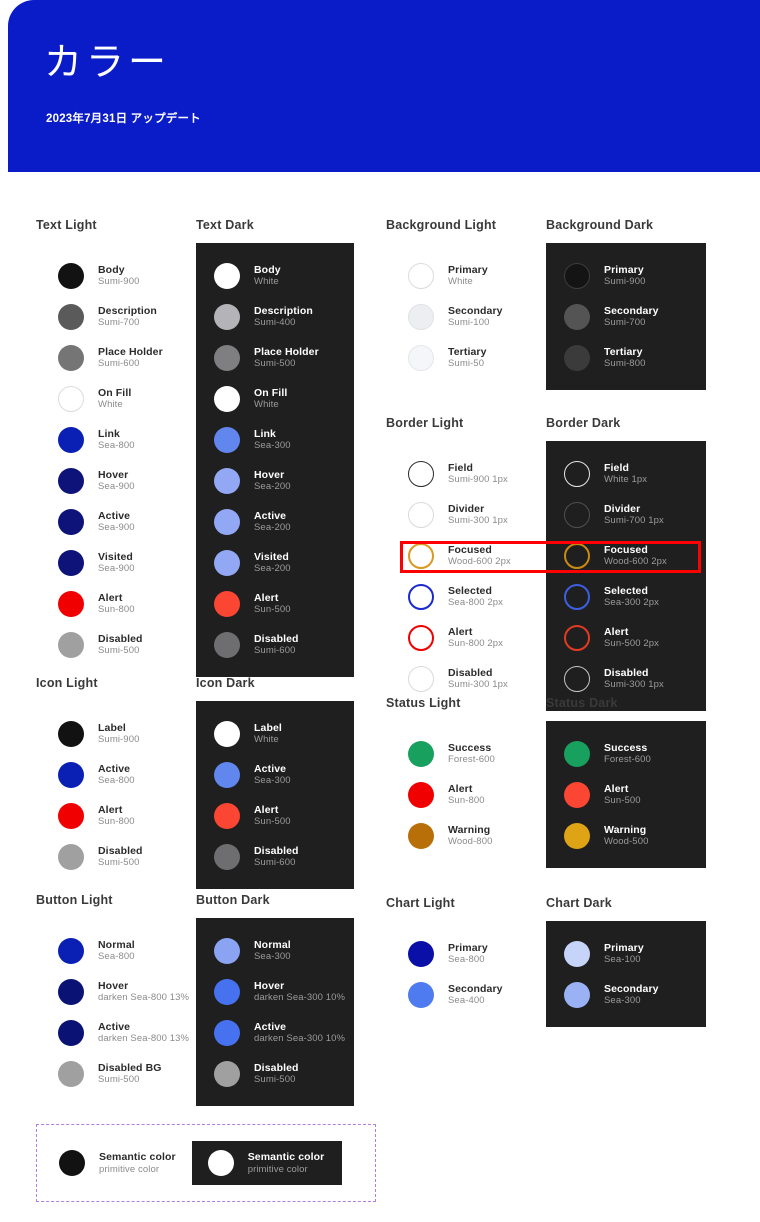 The width and height of the screenshot is (760, 1222). What do you see at coordinates (622, 960) in the screenshot?
I see `swatch-token-value: Sea-100` at bounding box center [622, 960].